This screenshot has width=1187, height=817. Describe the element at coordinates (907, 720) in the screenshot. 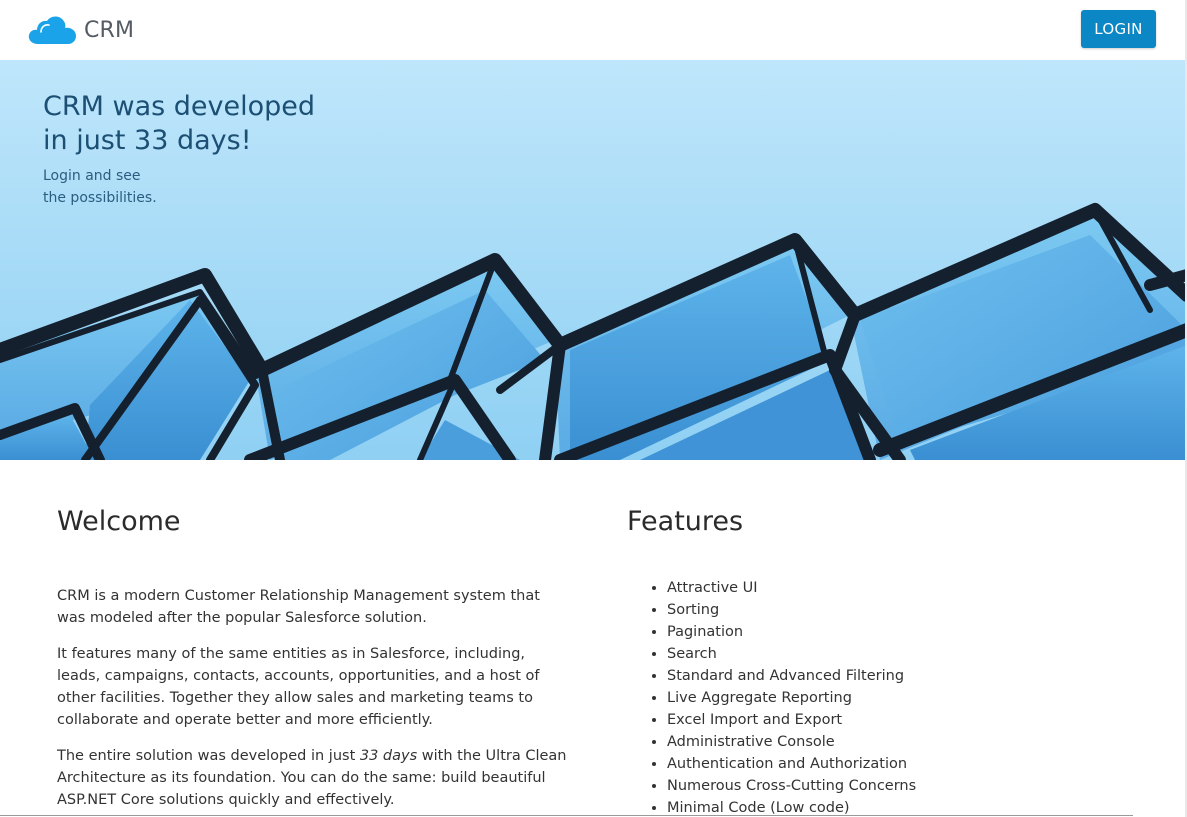

I see `feature-item: Excel Import and Export` at that location.